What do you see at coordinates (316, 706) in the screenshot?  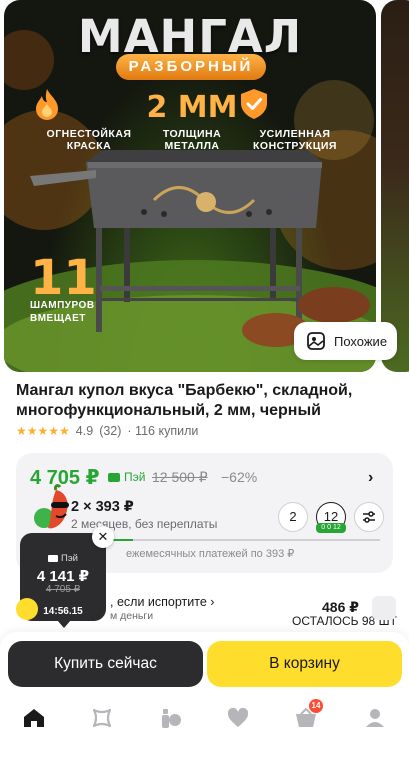 I see `cart-count-badge: 14` at bounding box center [316, 706].